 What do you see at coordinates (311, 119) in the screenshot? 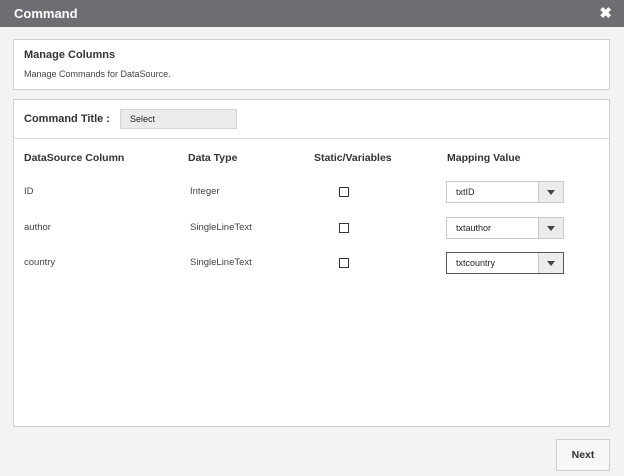
I see `command-title-row: Command Title : Select` at bounding box center [311, 119].